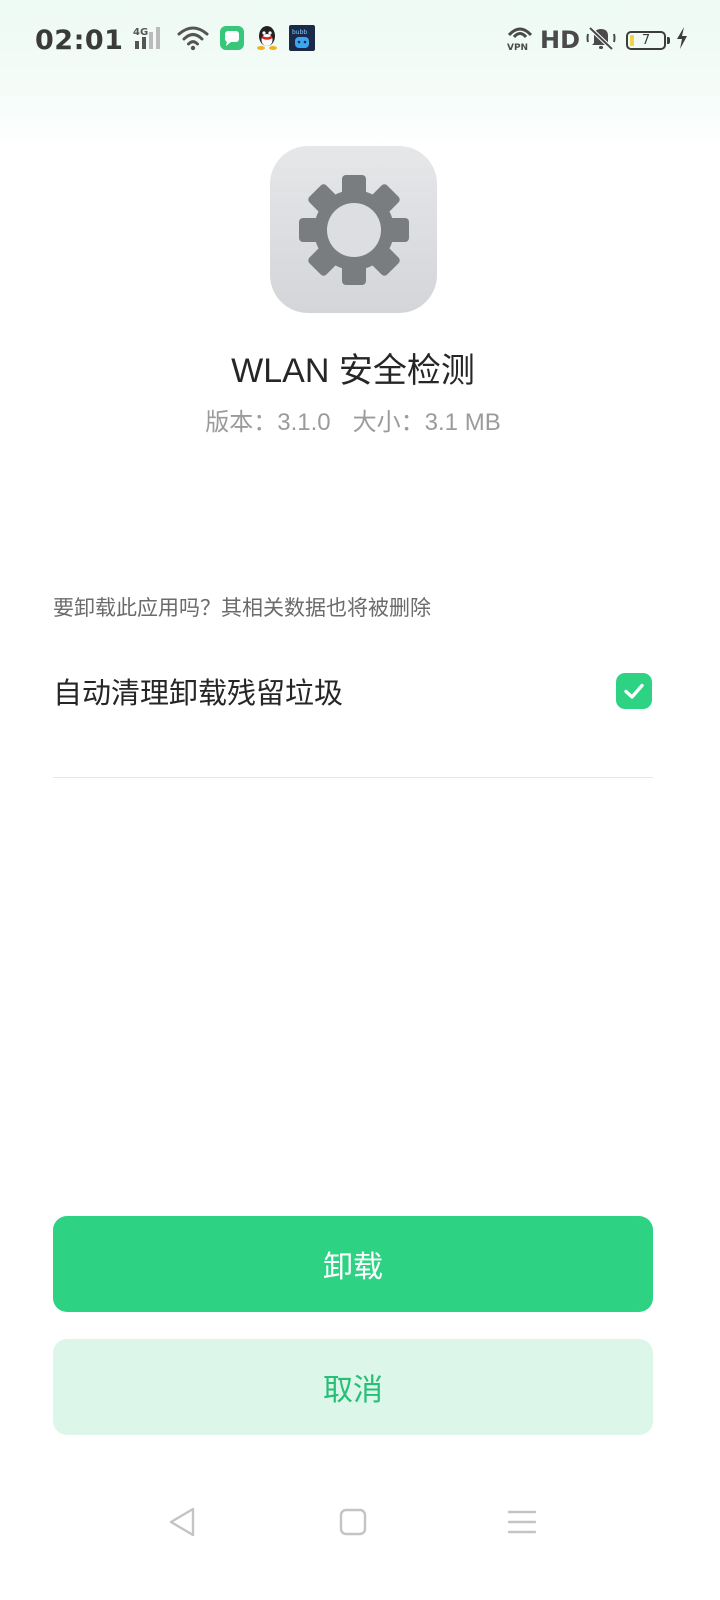 Image resolution: width=720 pixels, height=1600 pixels. What do you see at coordinates (193, 40) in the screenshot?
I see `wifi-icon` at bounding box center [193, 40].